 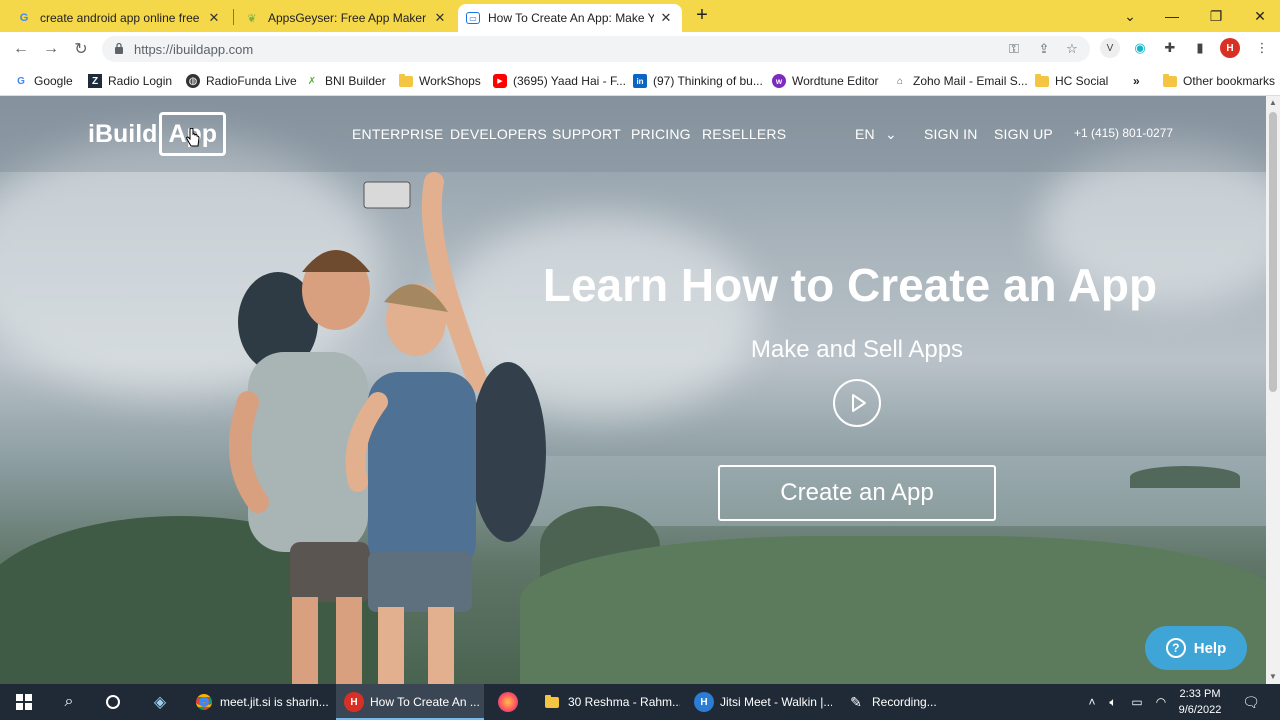 I want to click on vidyard-extension-icon: V, so click(x=1110, y=48).